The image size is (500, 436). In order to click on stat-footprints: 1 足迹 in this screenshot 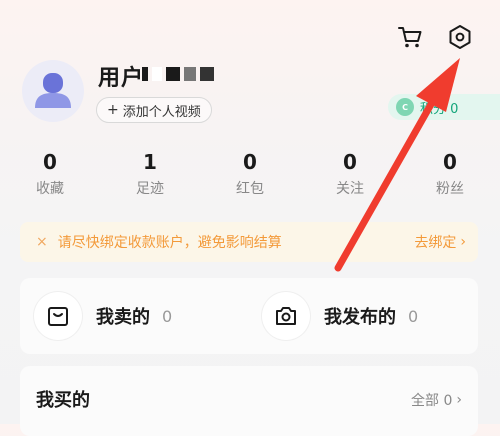, I will do `click(150, 176)`.